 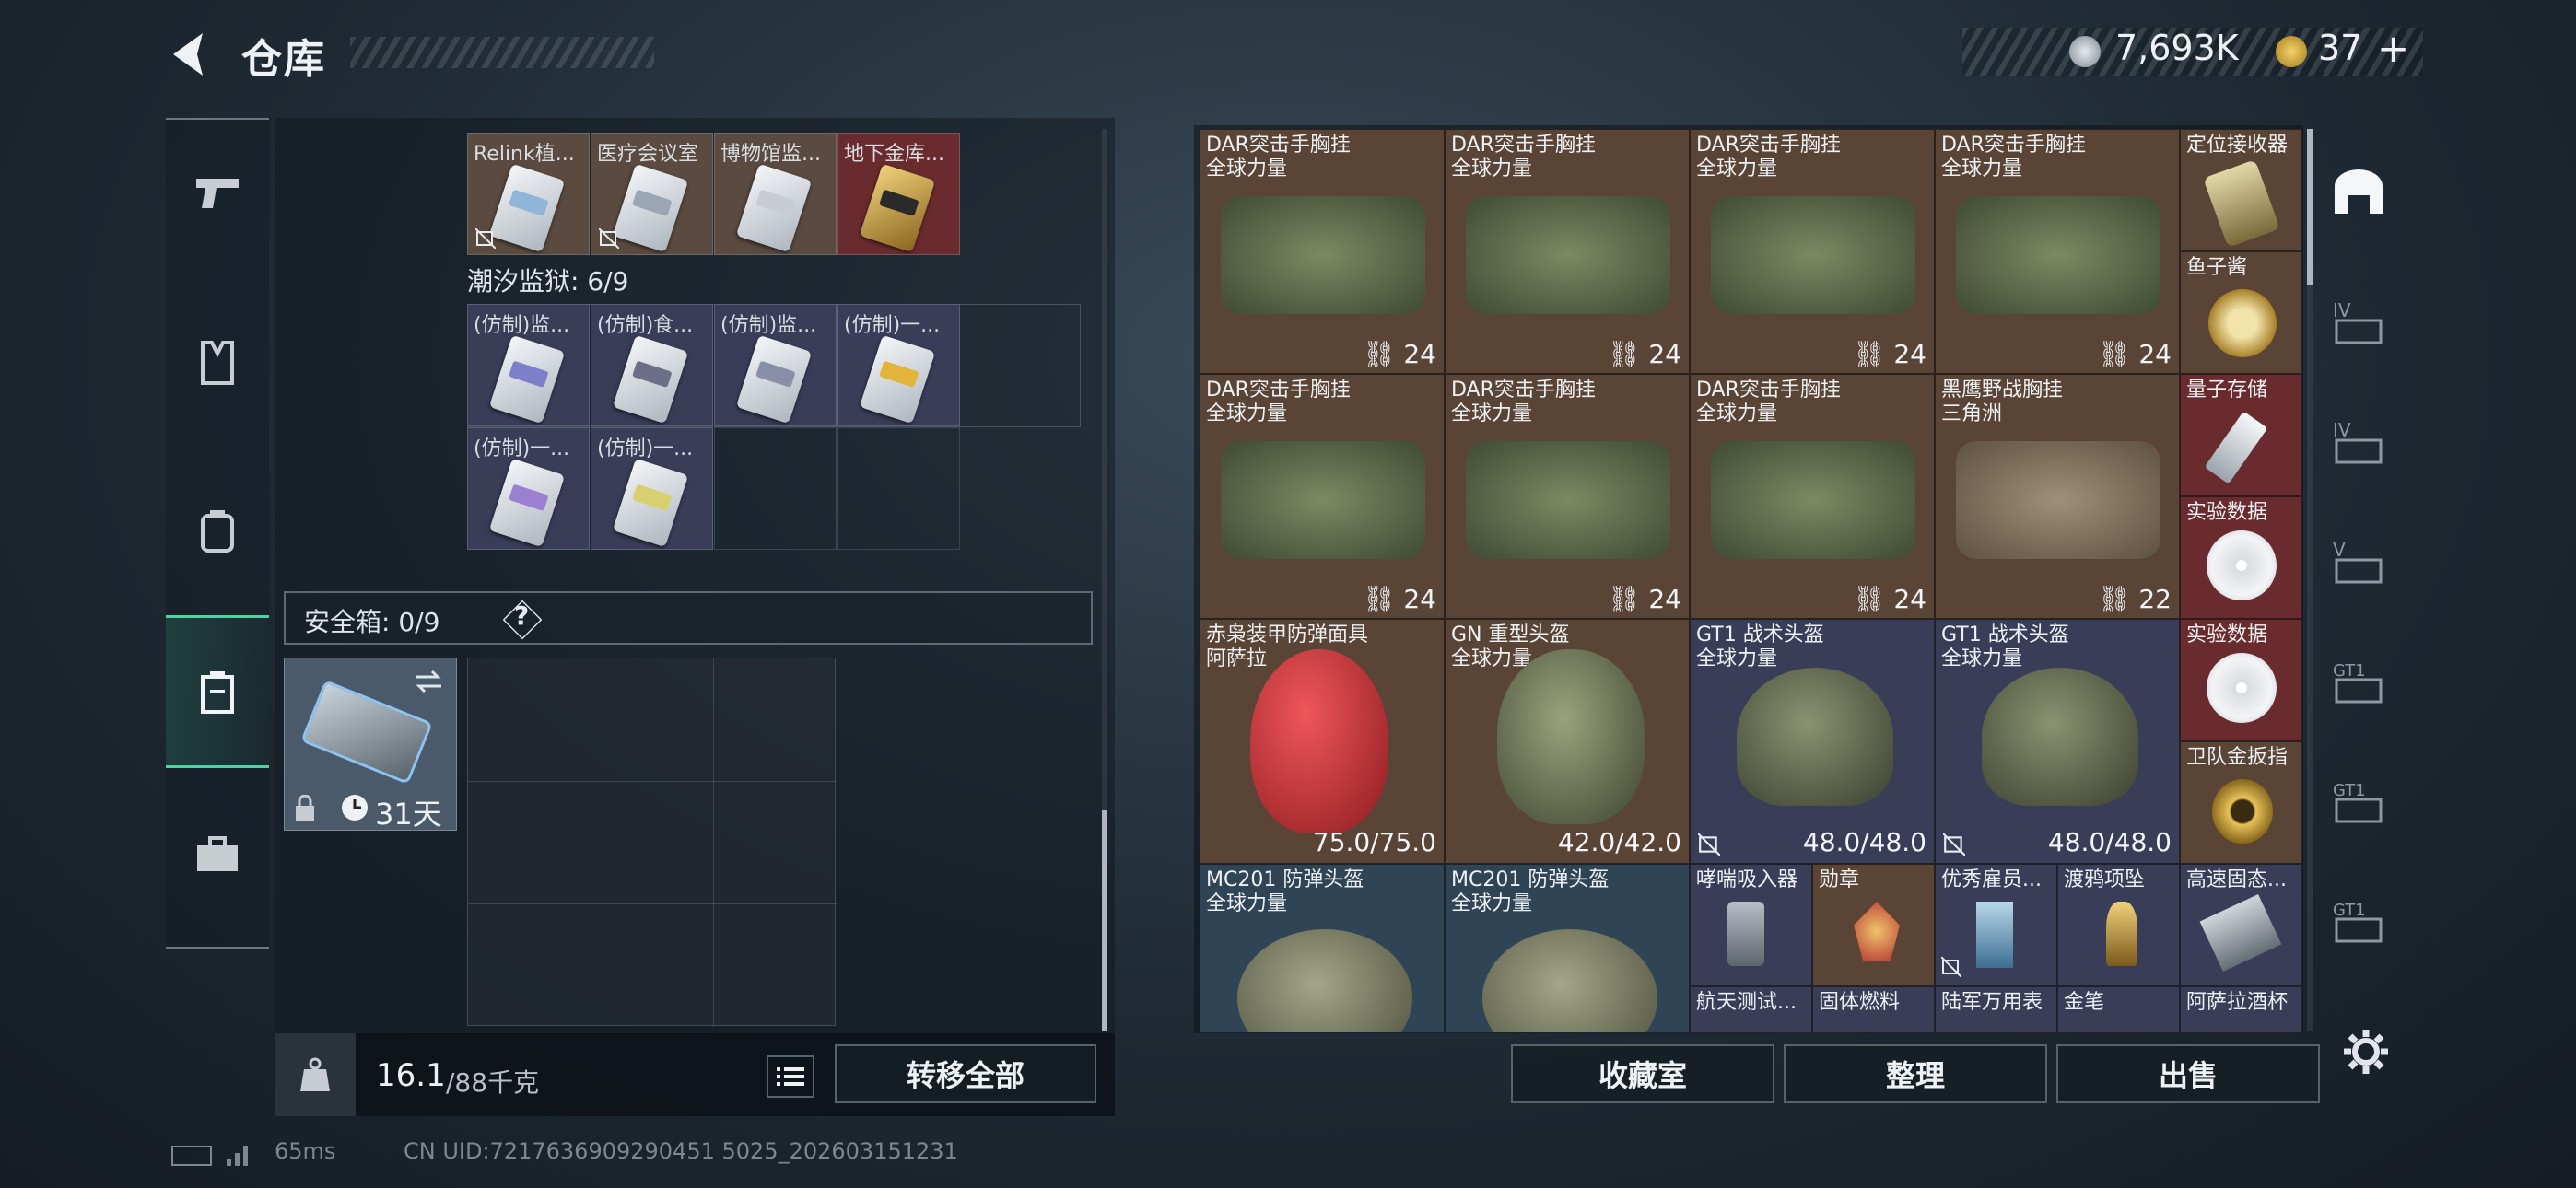 I want to click on stash-item: 勋章, so click(x=1873, y=925).